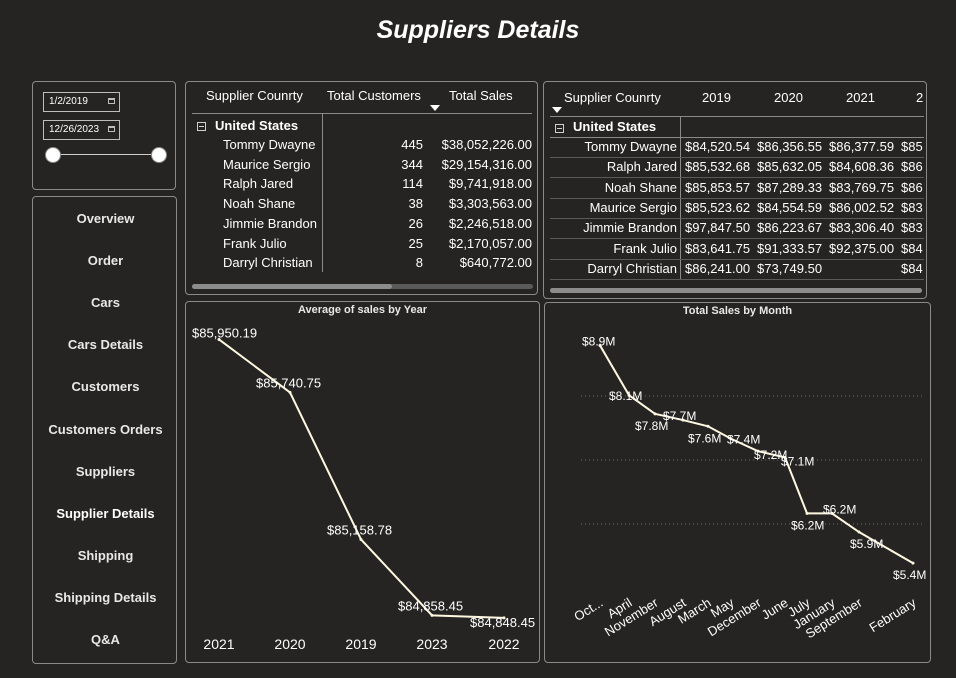 The height and width of the screenshot is (678, 956). What do you see at coordinates (718, 207) in the screenshot?
I see `yearly-sales-value: $85,523.62` at bounding box center [718, 207].